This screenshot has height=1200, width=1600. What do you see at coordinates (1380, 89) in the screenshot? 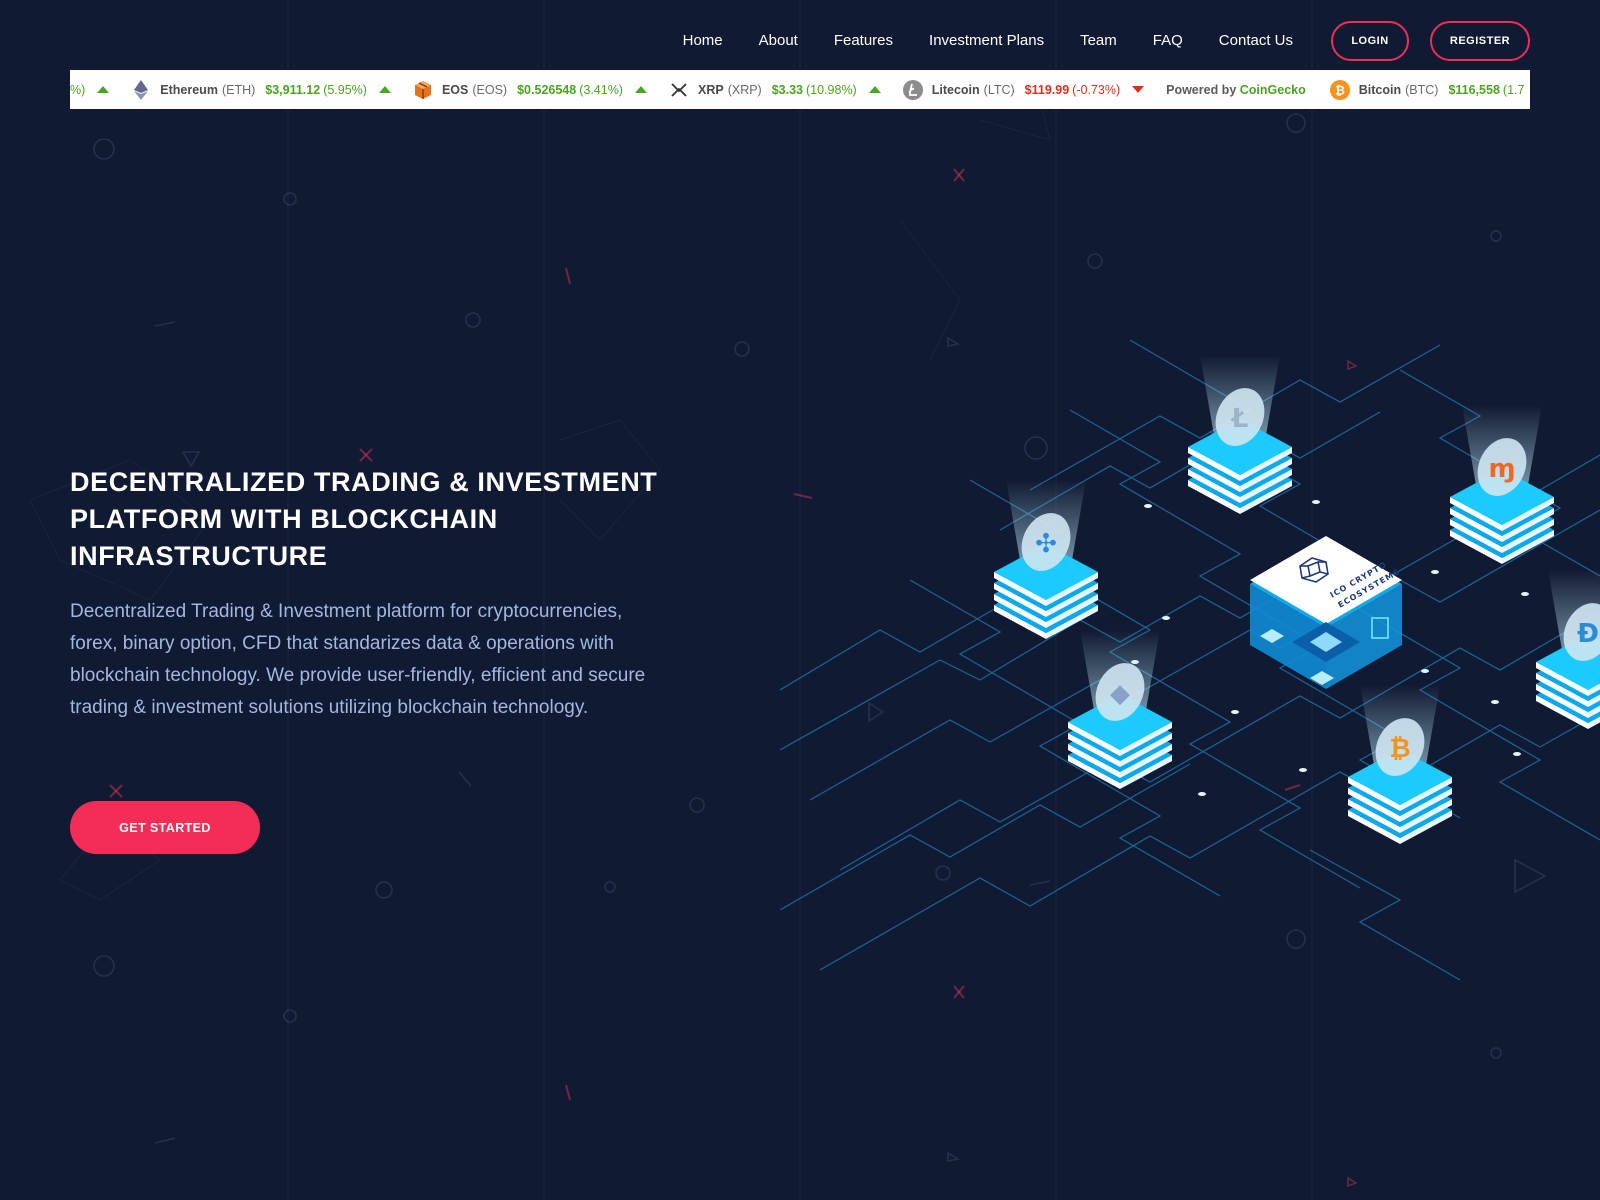
I see `ticker-coin-name: Bitcoin` at bounding box center [1380, 89].